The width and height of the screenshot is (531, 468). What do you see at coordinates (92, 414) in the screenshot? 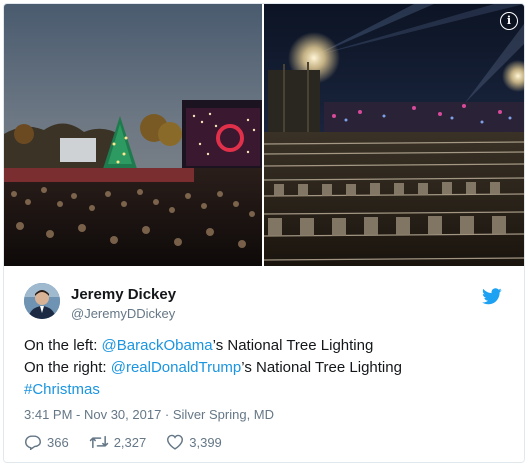
I see `tweet-timestamp: 3:41 PM - Nov 30, 2017` at bounding box center [92, 414].